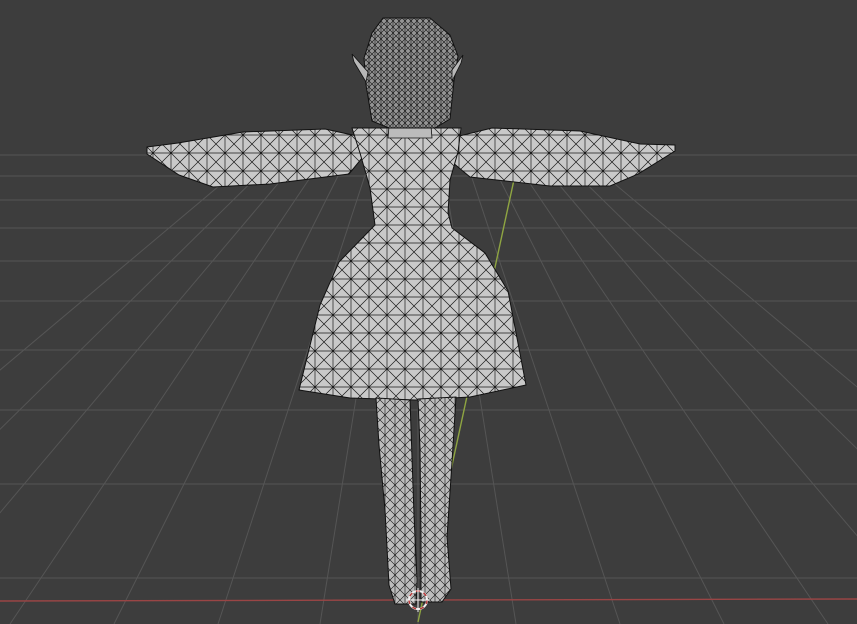 This screenshot has width=857, height=624. What do you see at coordinates (560, 157) in the screenshot?
I see `character-right-arm` at bounding box center [560, 157].